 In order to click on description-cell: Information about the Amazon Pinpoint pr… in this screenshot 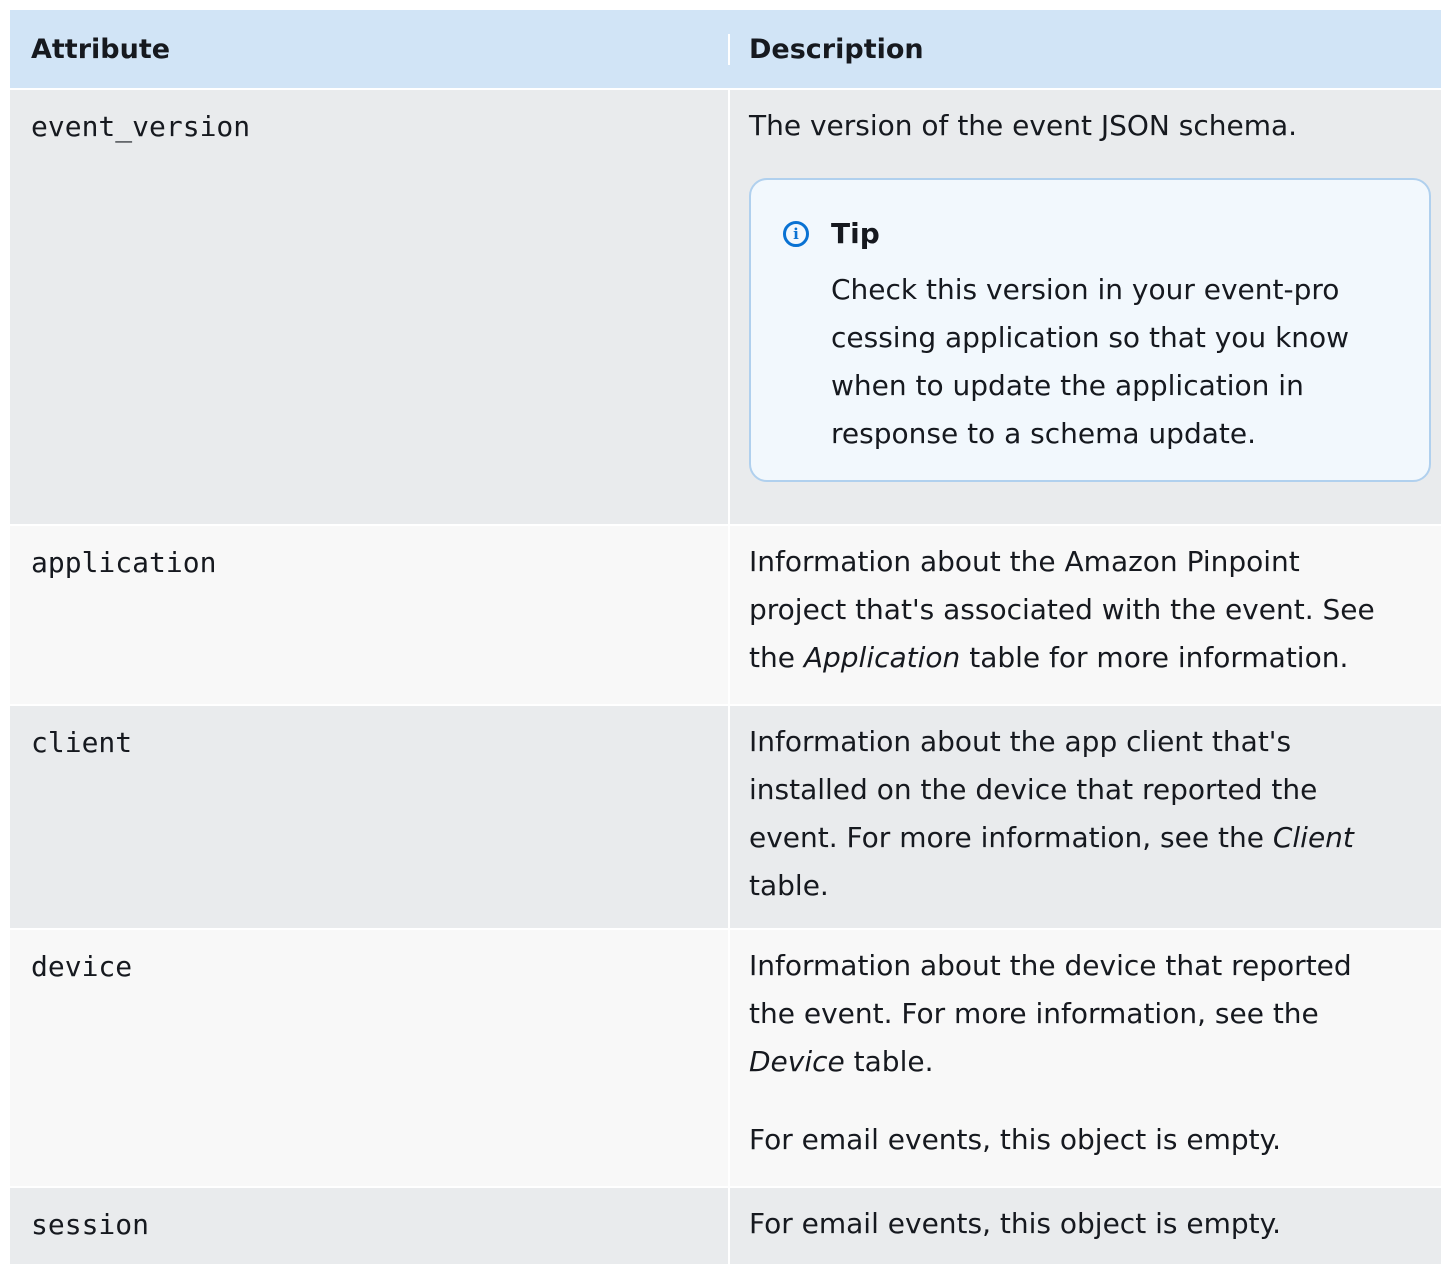, I will do `click(1085, 615)`.